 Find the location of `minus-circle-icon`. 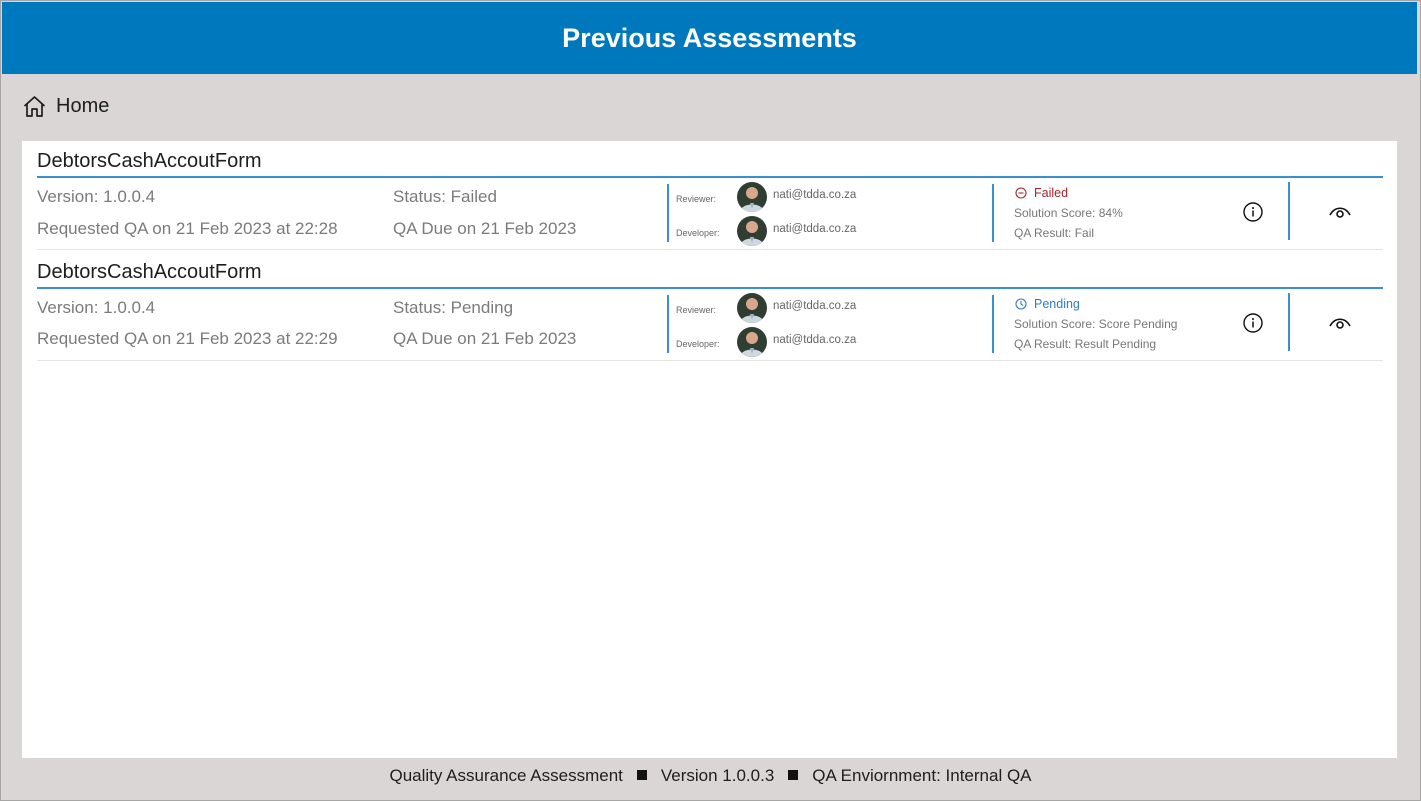

minus-circle-icon is located at coordinates (1021, 193).